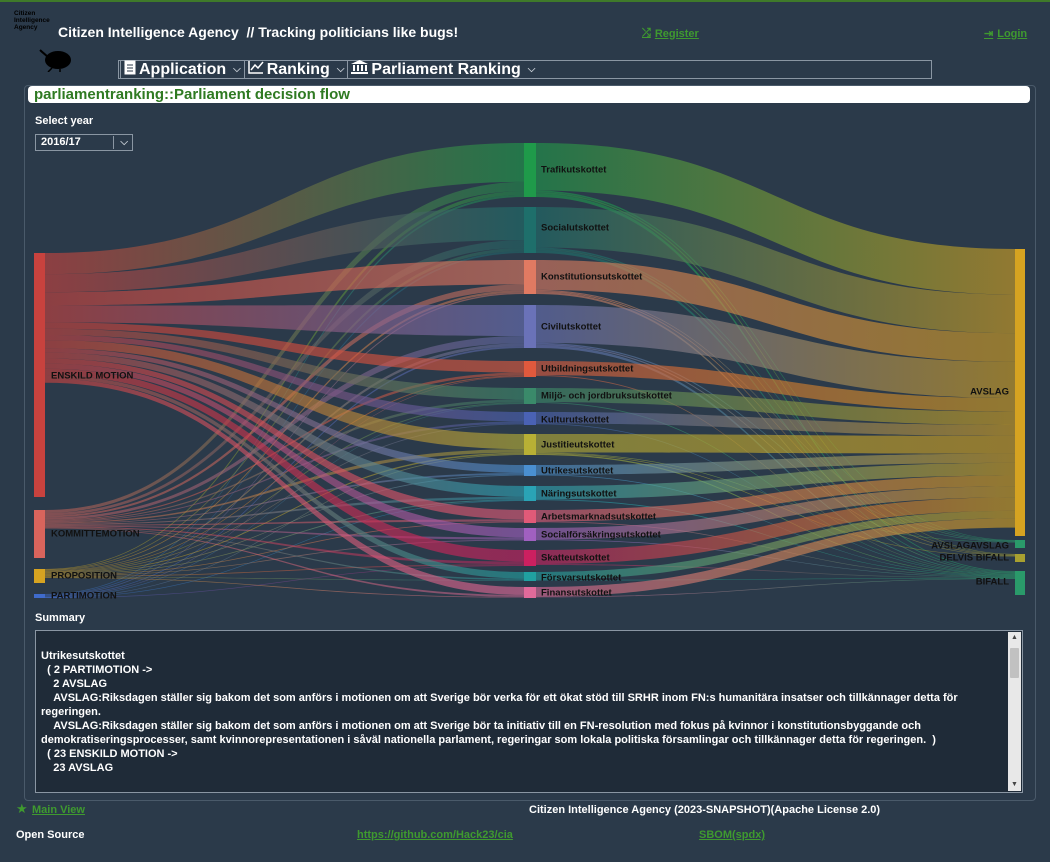 This screenshot has width=1050, height=862. I want to click on open-source-label: Open Source, so click(50, 835).